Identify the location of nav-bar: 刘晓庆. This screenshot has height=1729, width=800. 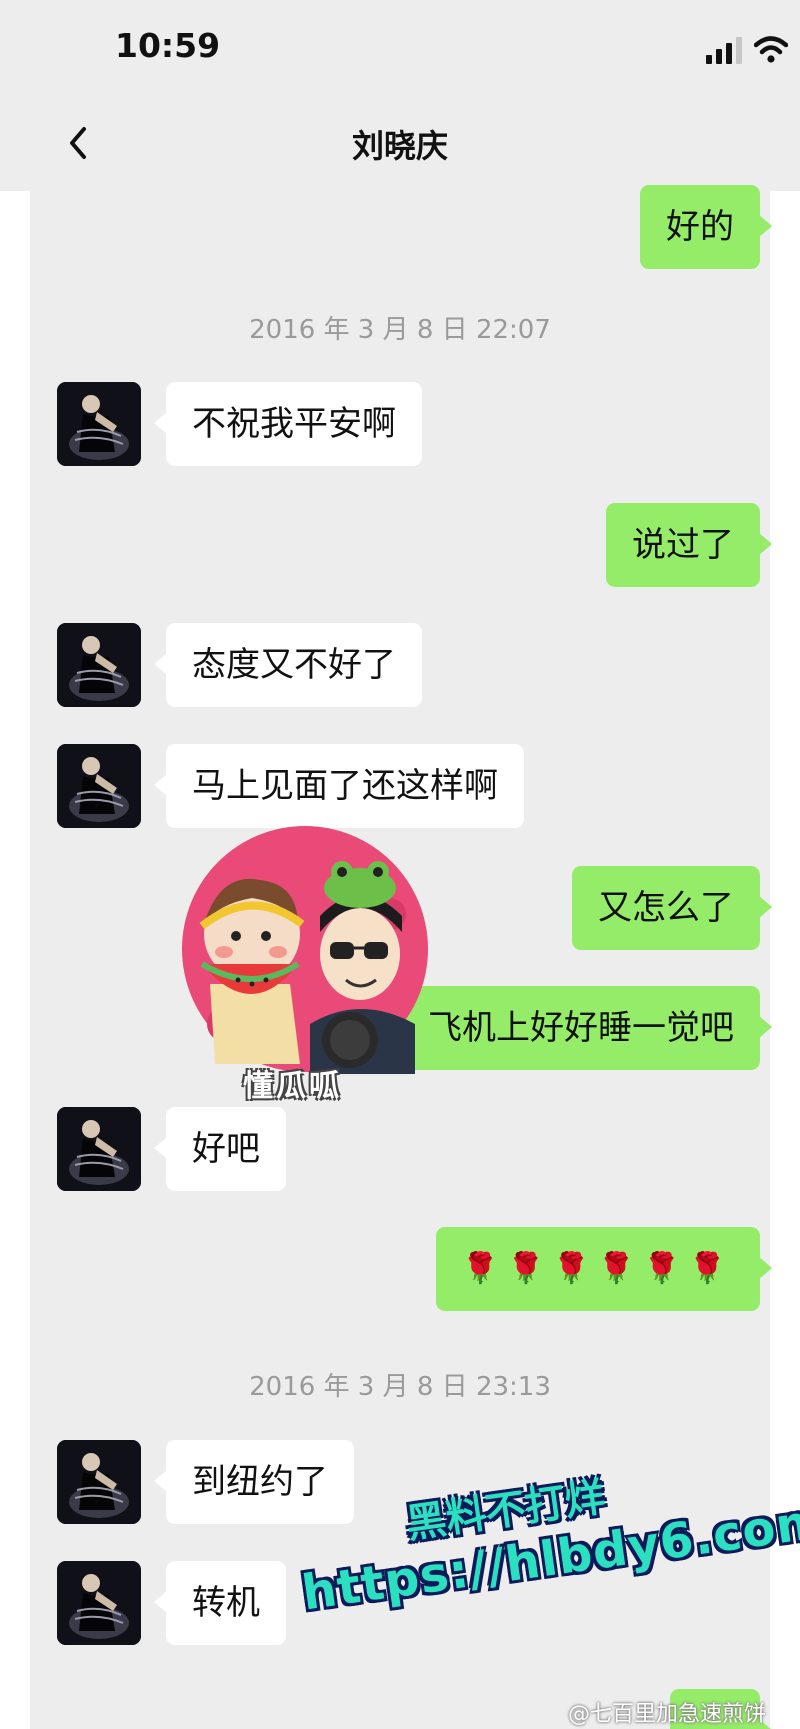
(400, 143).